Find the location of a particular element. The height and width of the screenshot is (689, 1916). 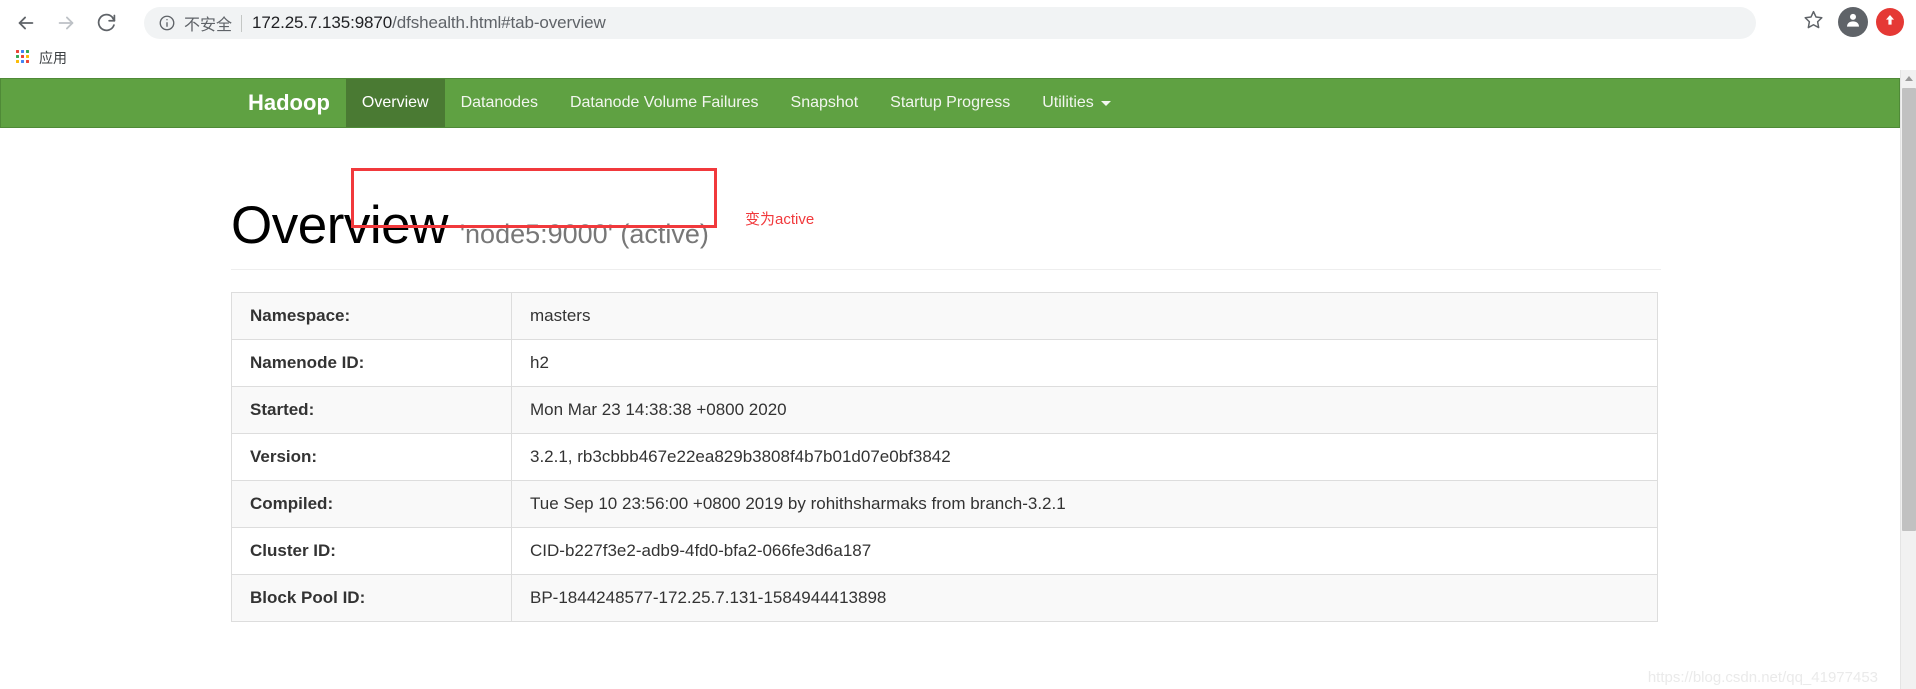

nav-item-utilities: Utilities is located at coordinates (1076, 103).